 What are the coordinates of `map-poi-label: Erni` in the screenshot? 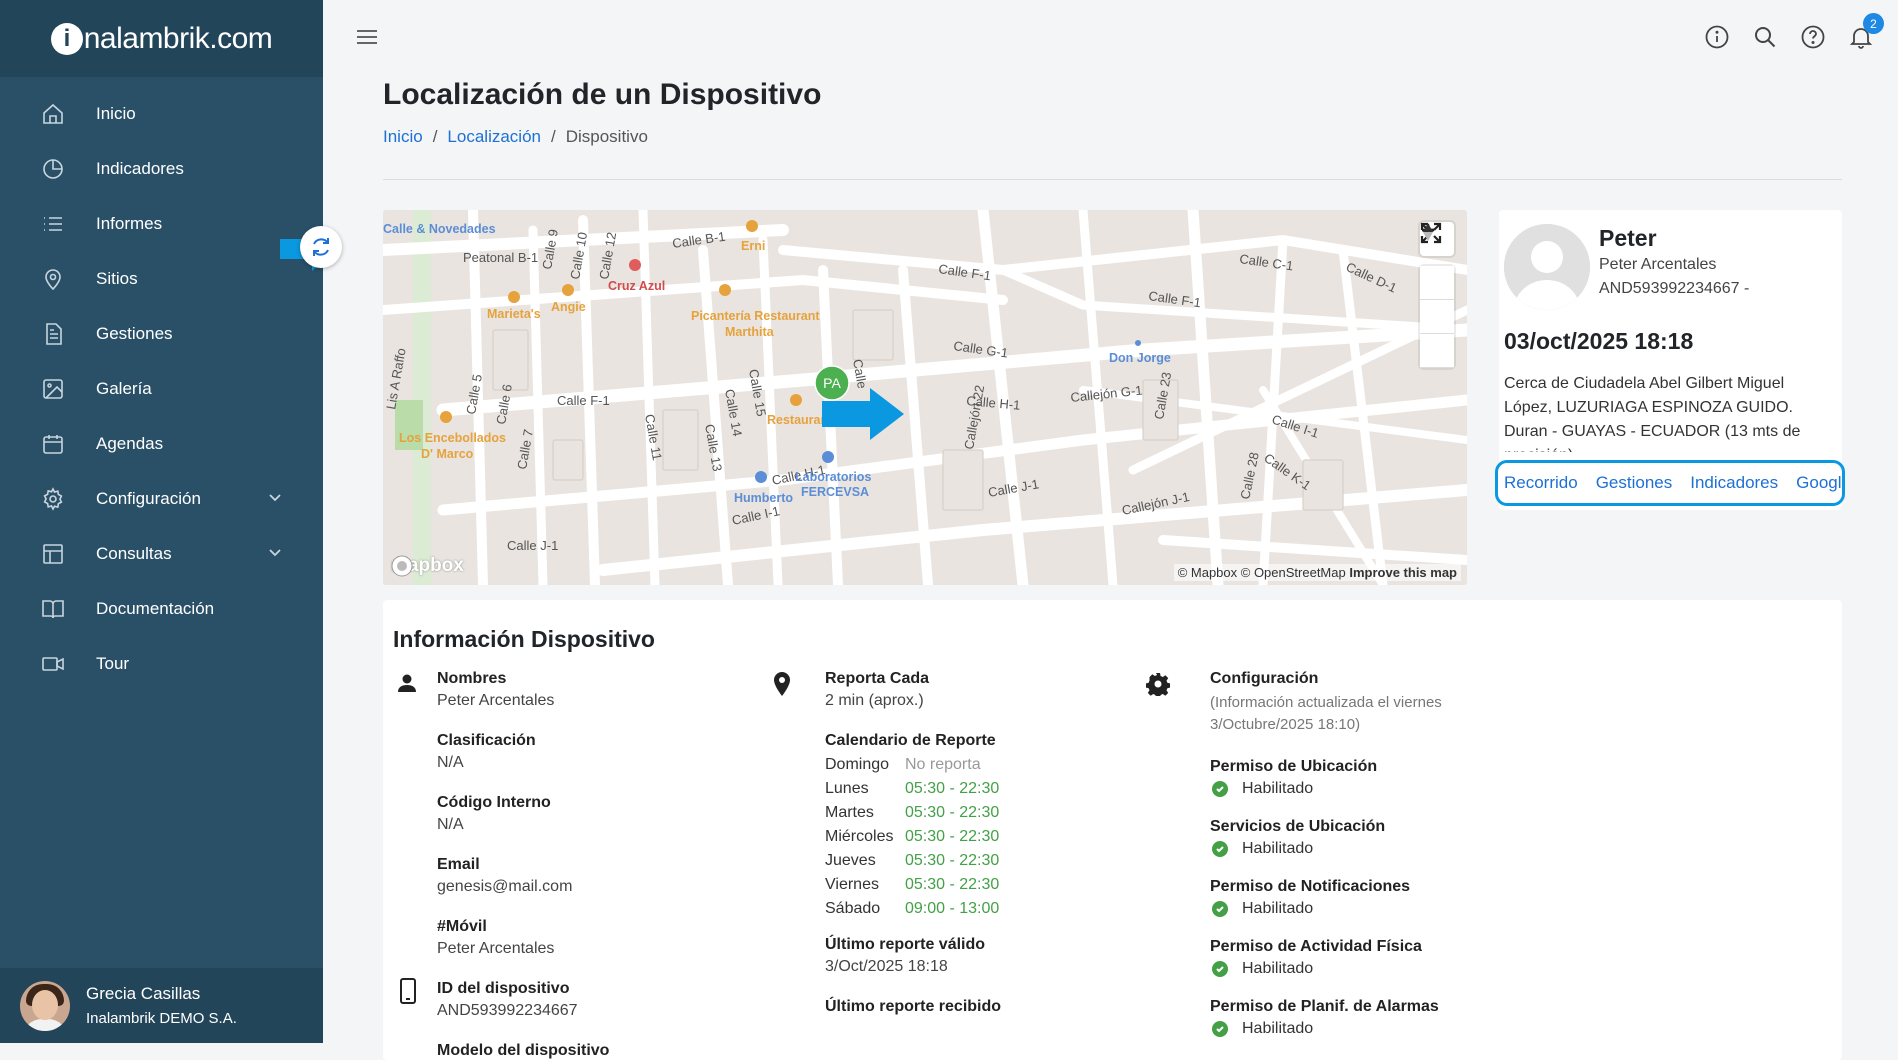 It's located at (753, 246).